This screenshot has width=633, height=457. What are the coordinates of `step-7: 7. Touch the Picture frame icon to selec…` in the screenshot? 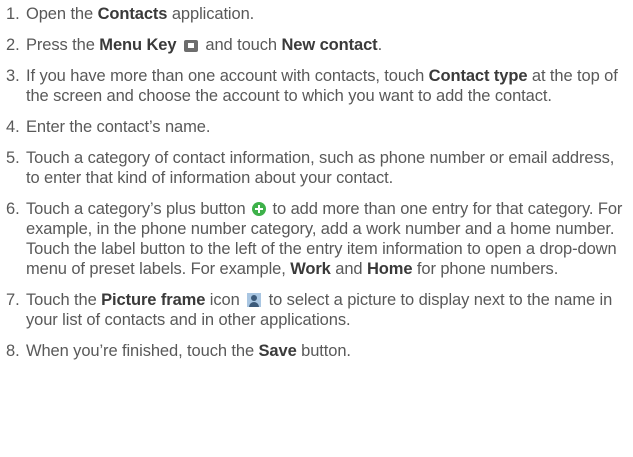 It's located at (316, 310).